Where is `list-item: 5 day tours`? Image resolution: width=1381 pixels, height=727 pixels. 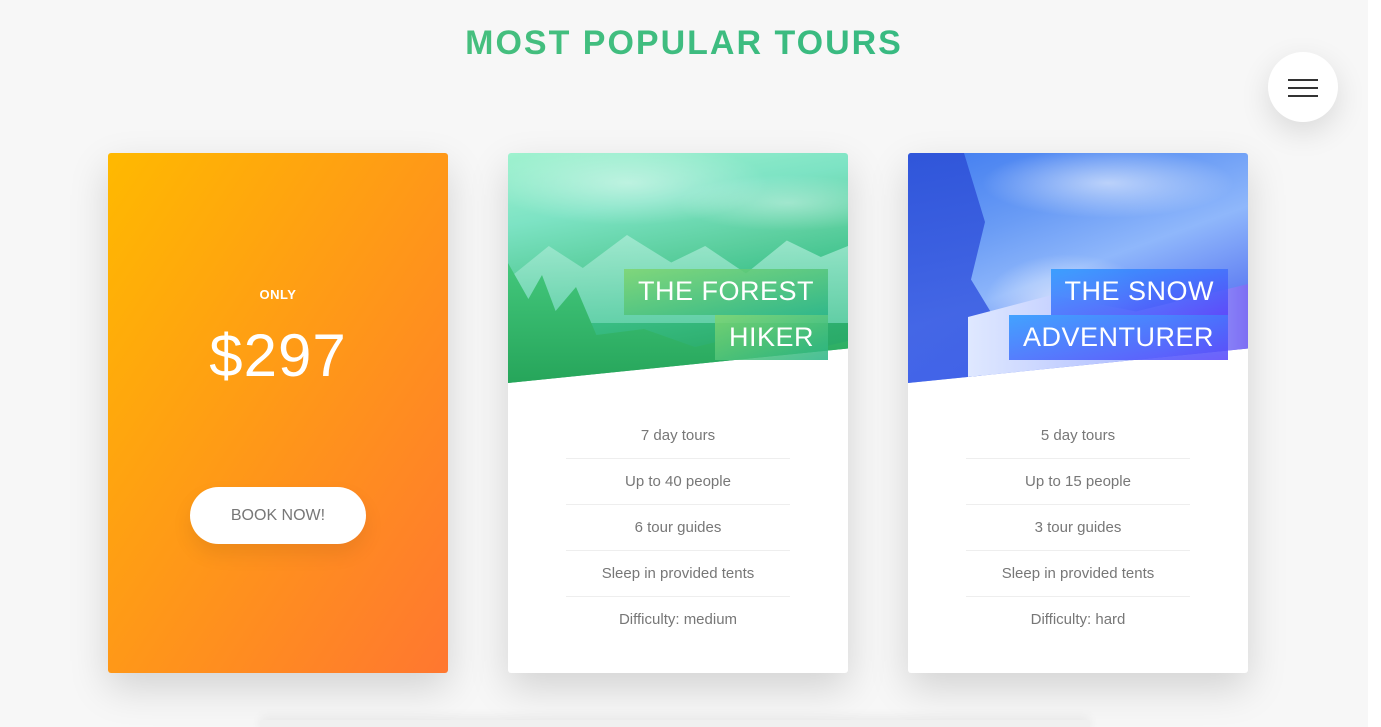
list-item: 5 day tours is located at coordinates (1078, 436).